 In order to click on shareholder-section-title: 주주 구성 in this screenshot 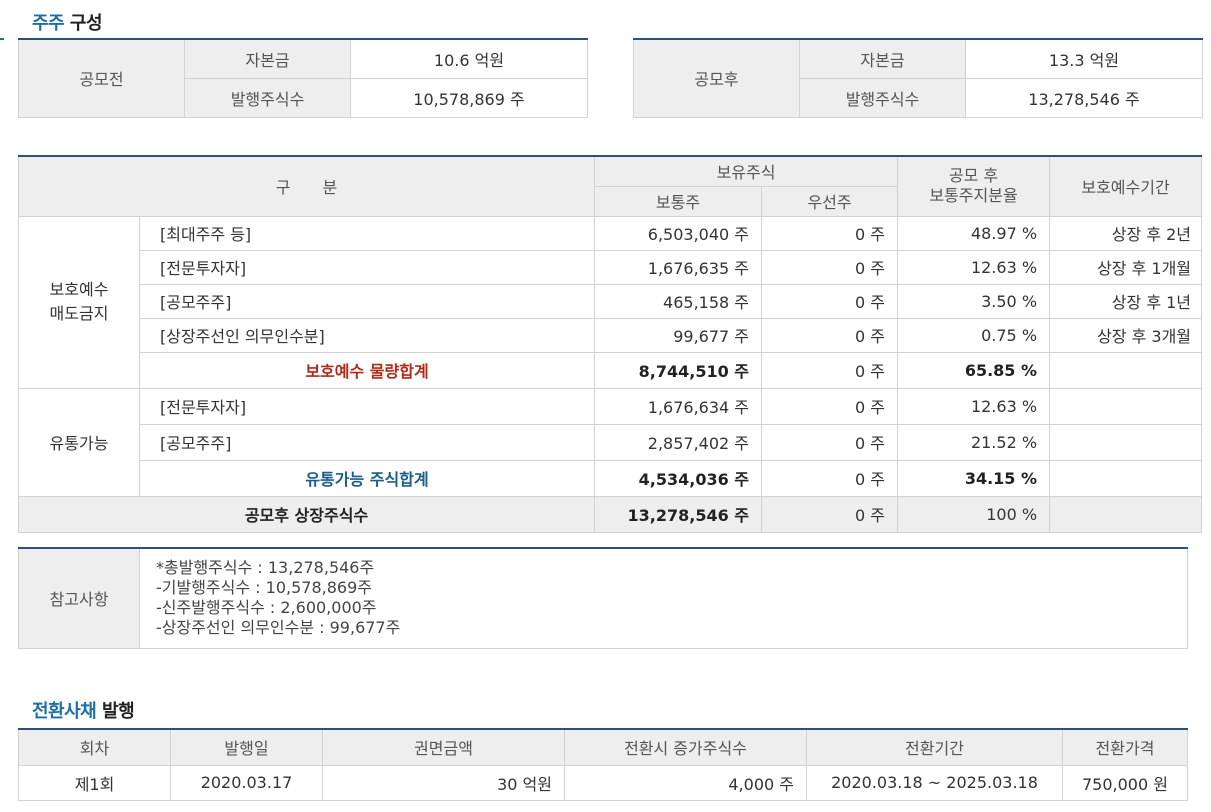, I will do `click(67, 22)`.